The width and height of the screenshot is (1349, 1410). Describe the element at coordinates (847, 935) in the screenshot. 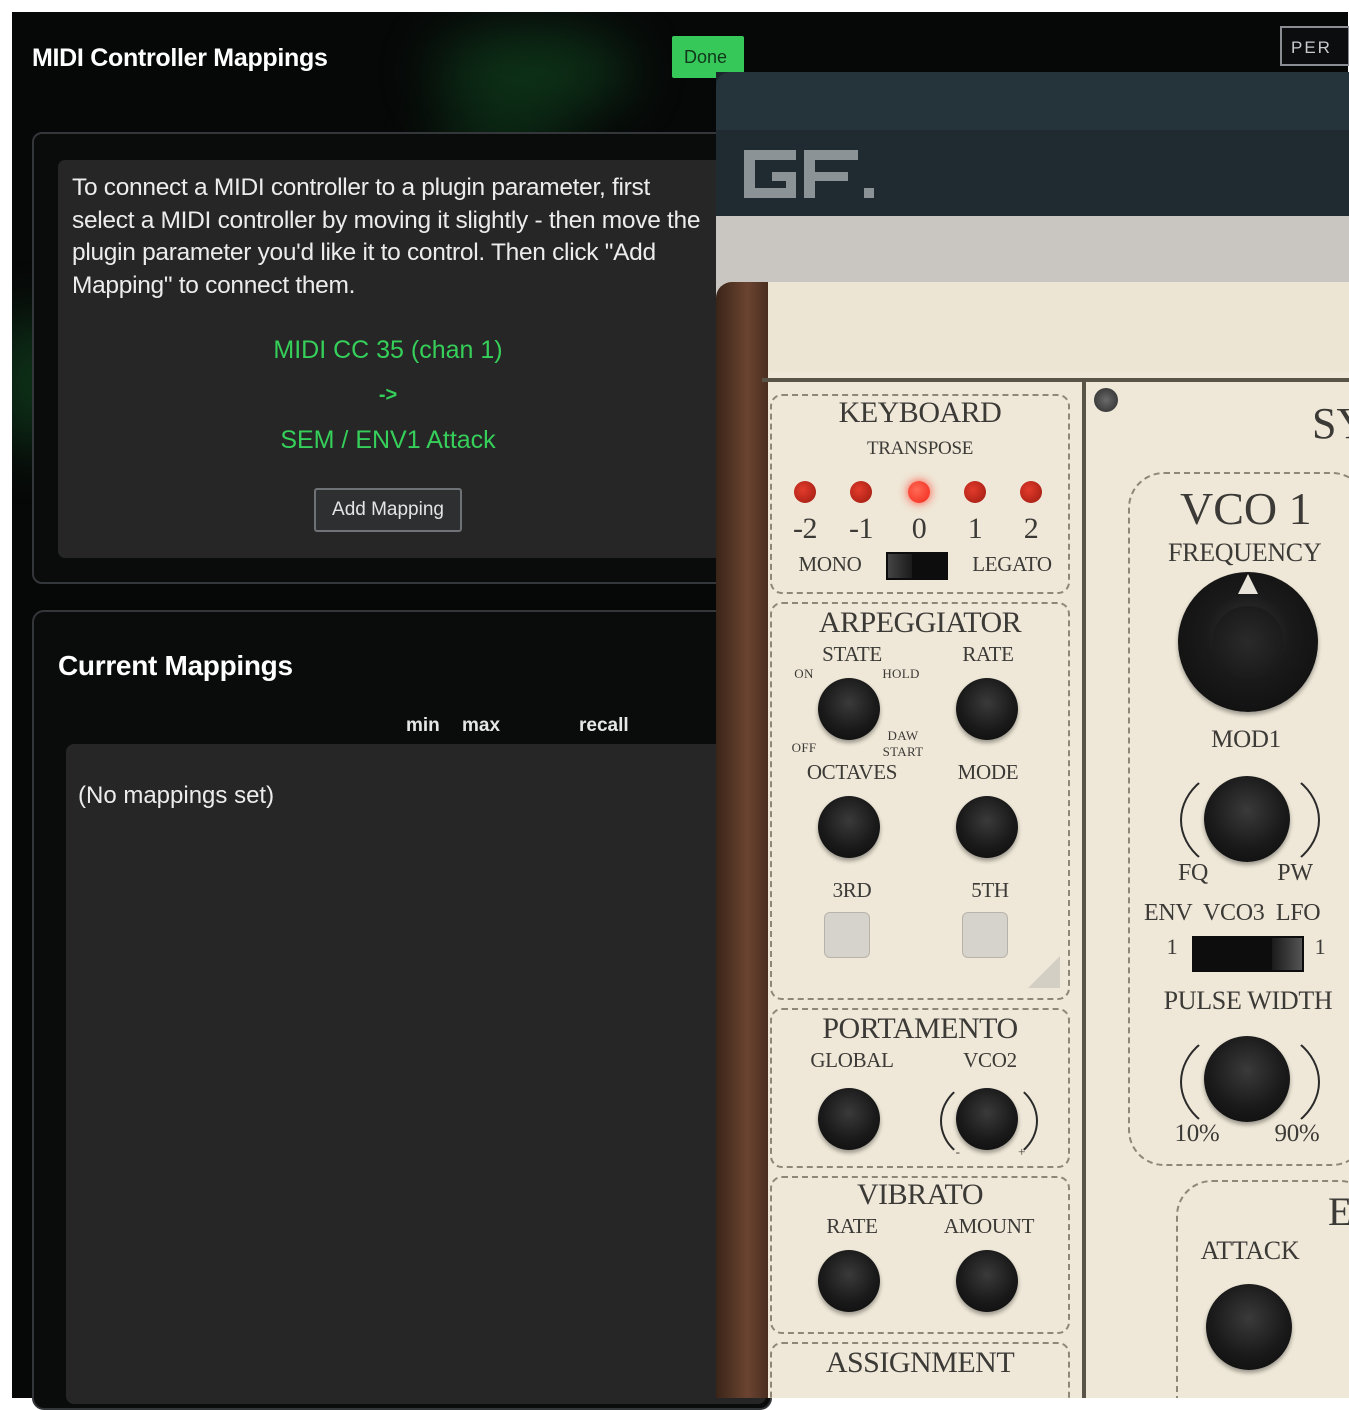

I see `arp-3rd-button` at that location.